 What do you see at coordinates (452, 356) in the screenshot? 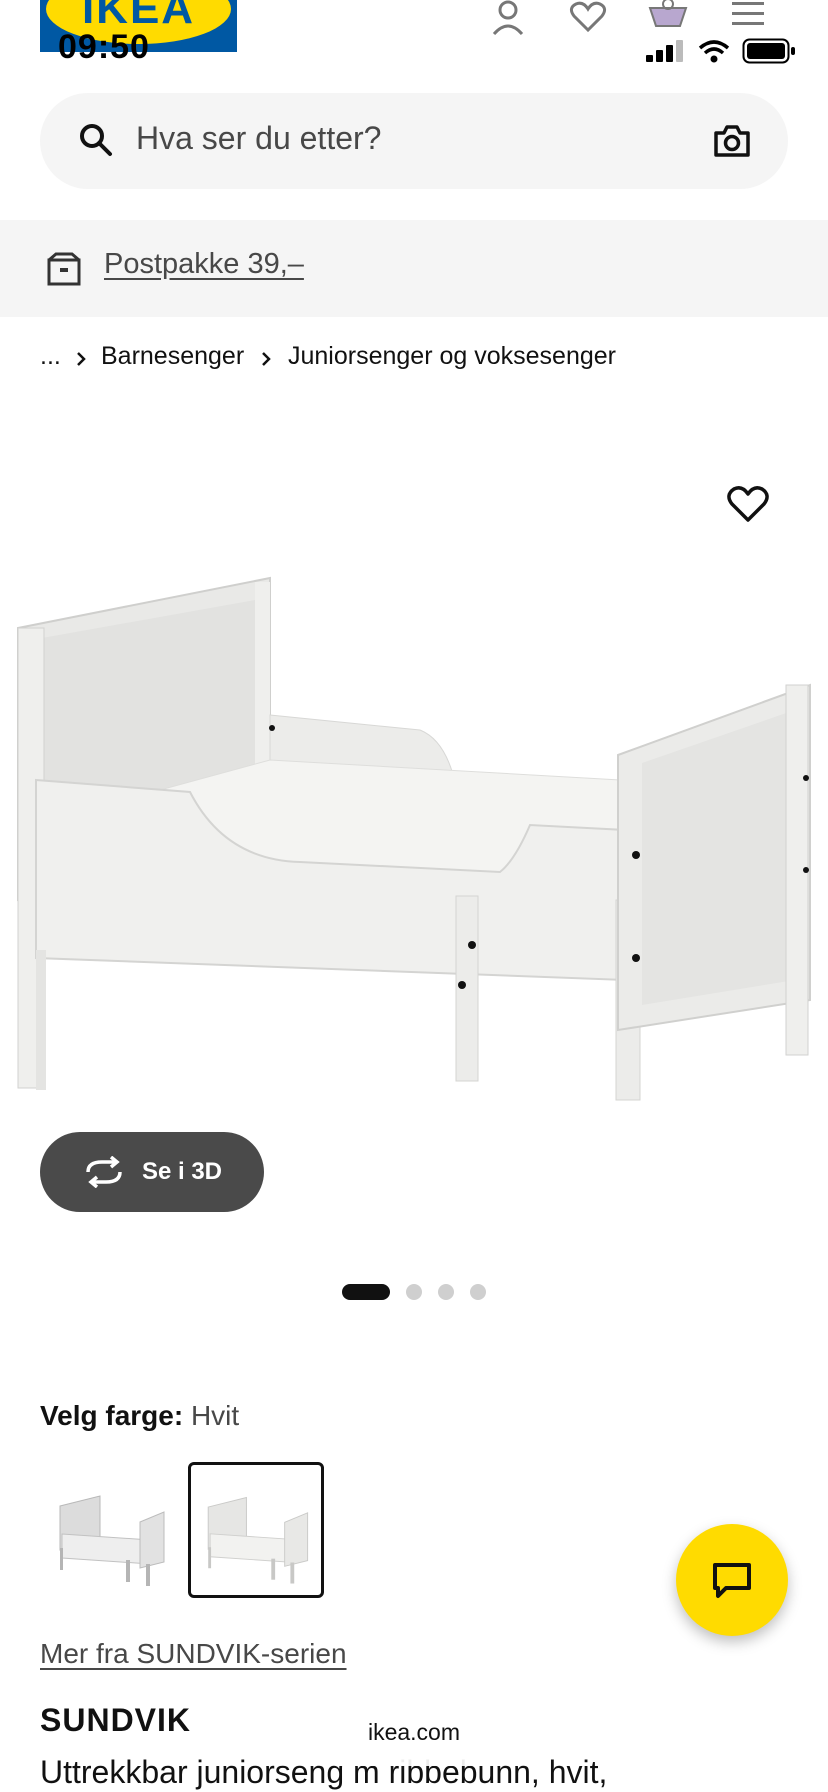
I see `breadcrumb-item: Juniorsenger og voksesenger` at bounding box center [452, 356].